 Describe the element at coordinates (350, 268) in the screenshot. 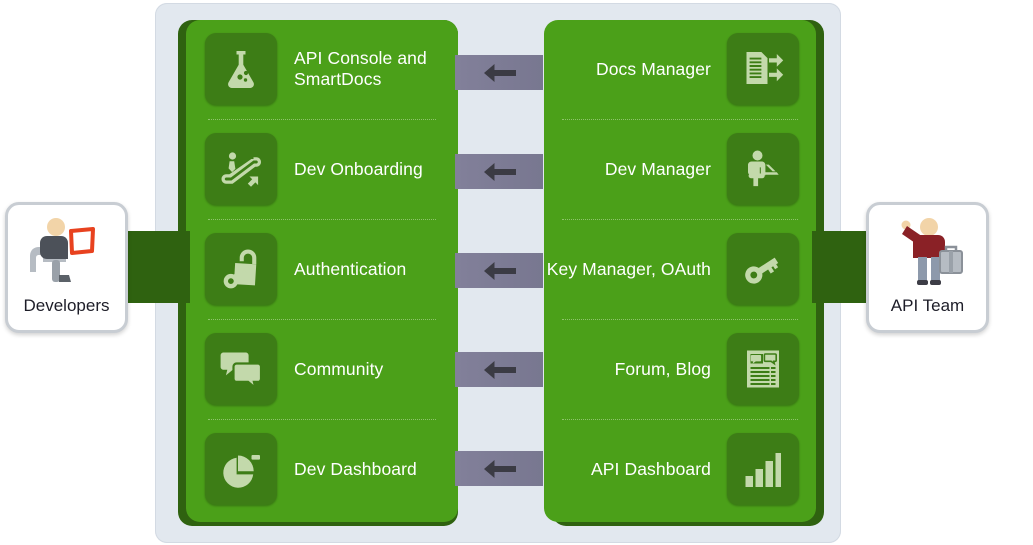

I see `left-item-label: Authentication` at that location.